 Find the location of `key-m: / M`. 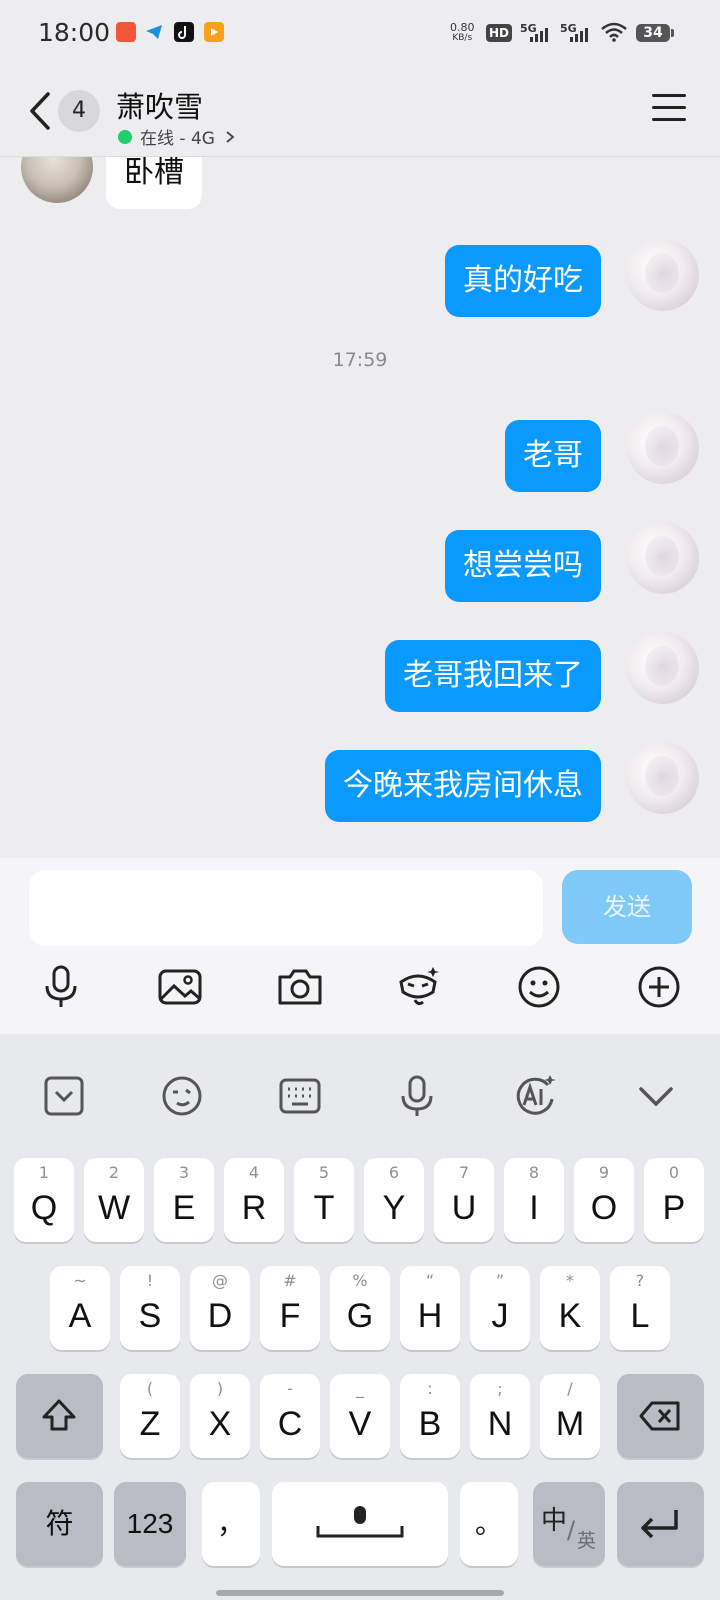

key-m: / M is located at coordinates (570, 1416).